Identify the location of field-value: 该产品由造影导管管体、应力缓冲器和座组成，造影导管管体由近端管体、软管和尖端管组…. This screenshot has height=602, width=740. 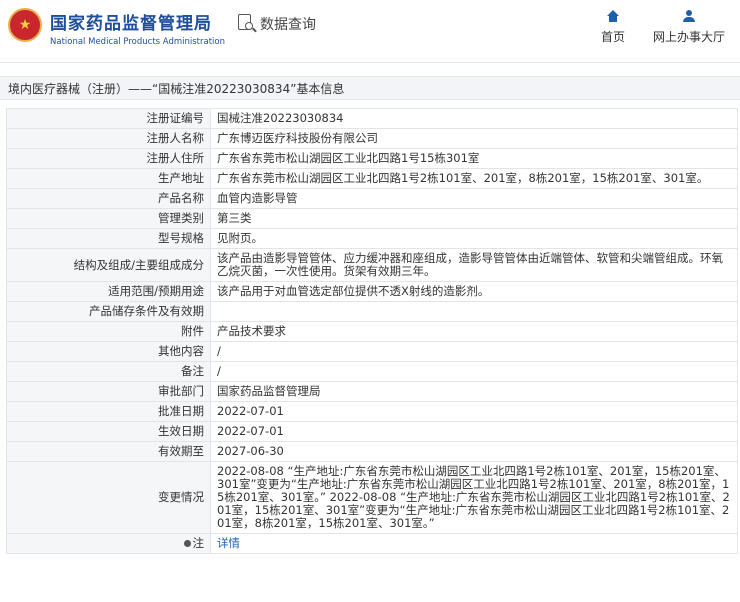
(474, 265).